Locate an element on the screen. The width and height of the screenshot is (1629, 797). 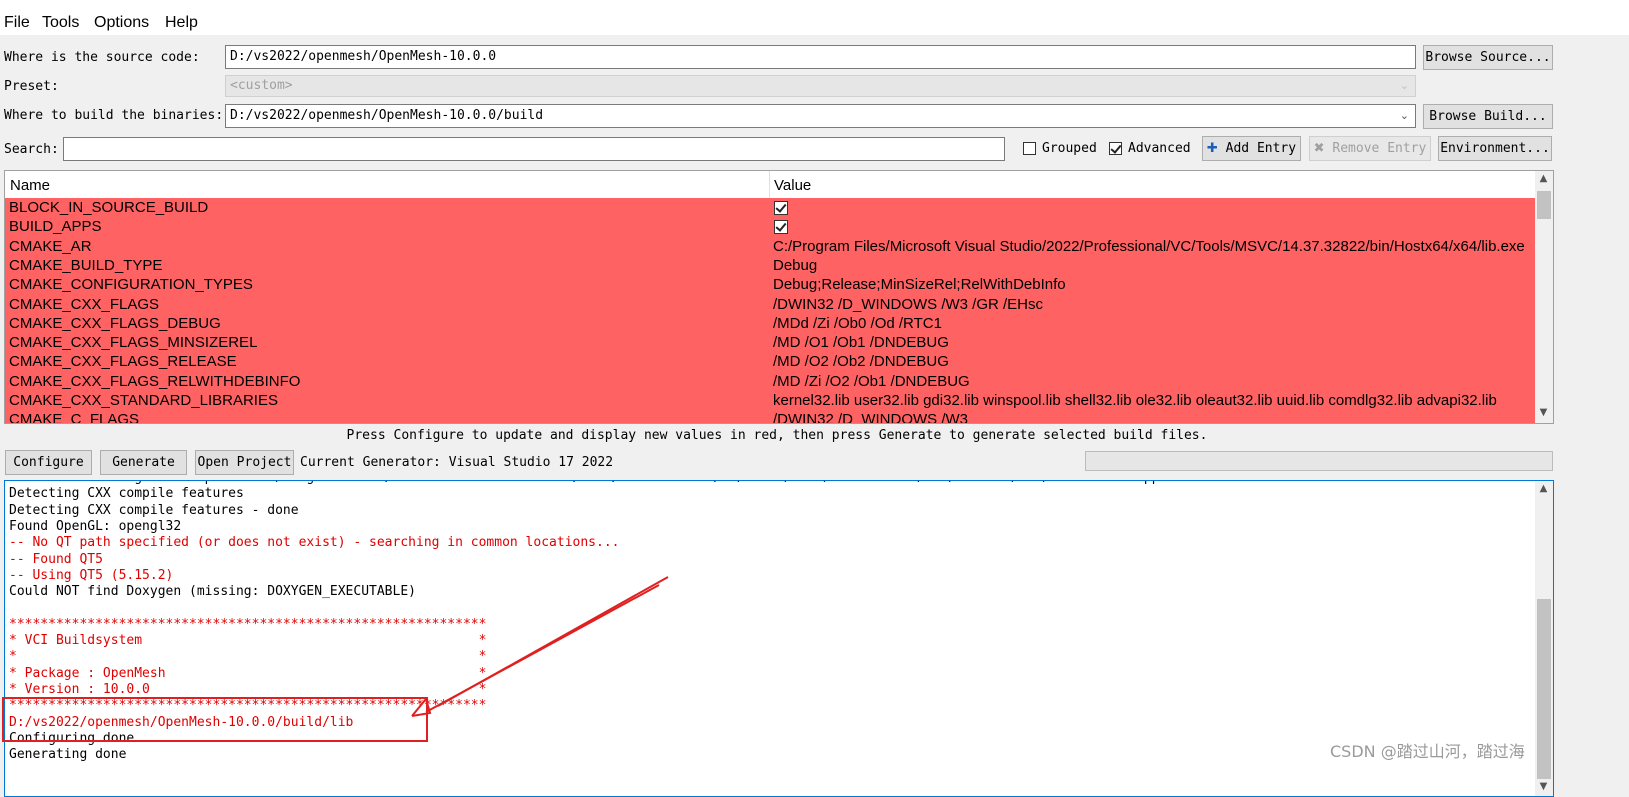
source-path-input: D:/vs2022/openmesh/OpenMesh-10.0.0 is located at coordinates (820, 57).